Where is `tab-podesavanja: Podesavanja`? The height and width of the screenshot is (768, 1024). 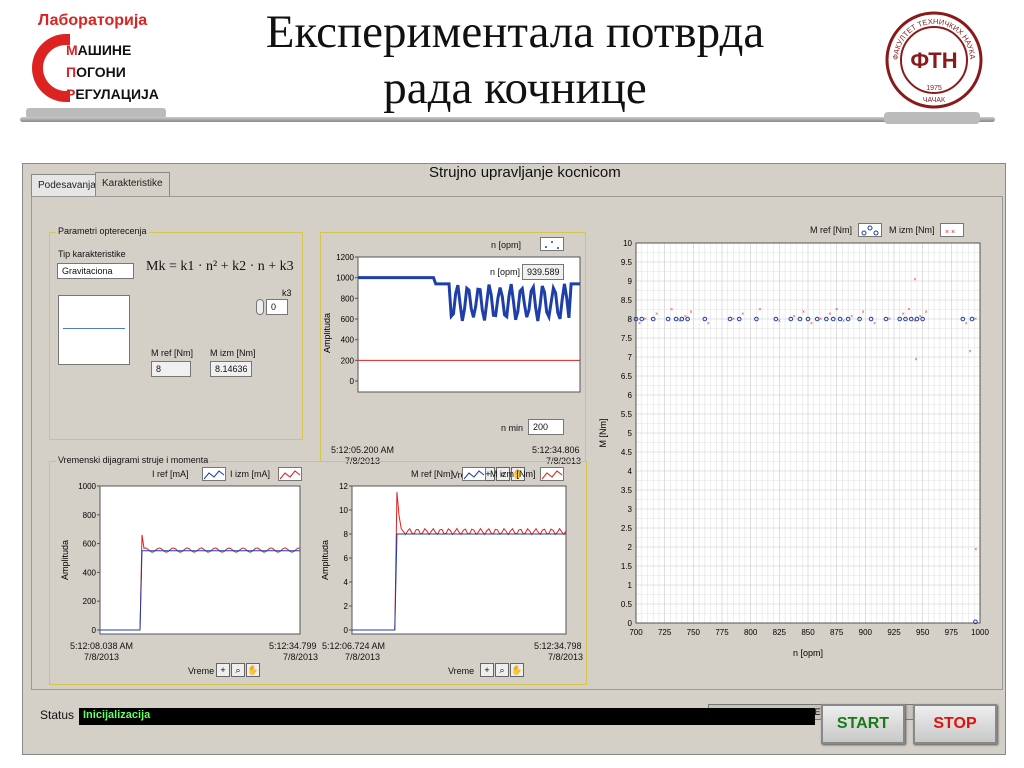
tab-podesavanja: Podesavanja is located at coordinates (67, 185).